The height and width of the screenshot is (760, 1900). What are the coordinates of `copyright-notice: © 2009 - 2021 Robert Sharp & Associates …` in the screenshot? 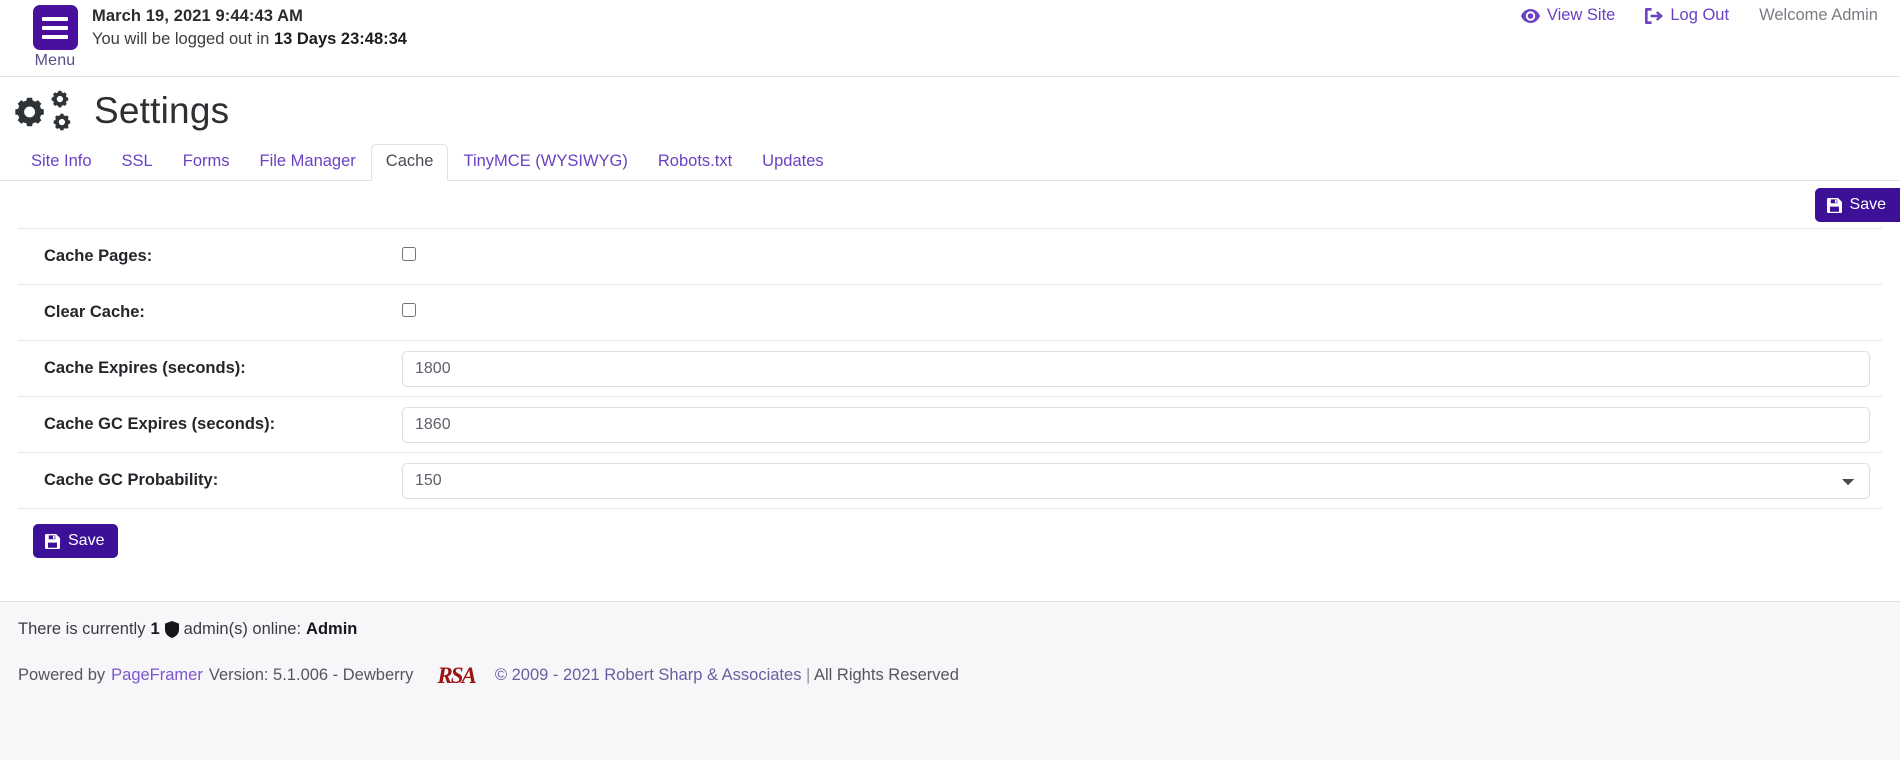 It's located at (727, 675).